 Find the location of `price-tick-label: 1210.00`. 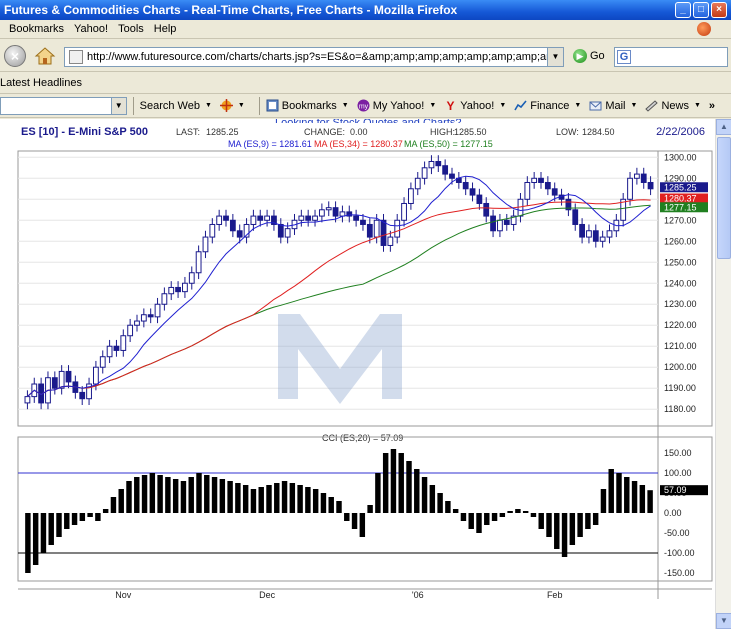

price-tick-label: 1210.00 is located at coordinates (680, 346).